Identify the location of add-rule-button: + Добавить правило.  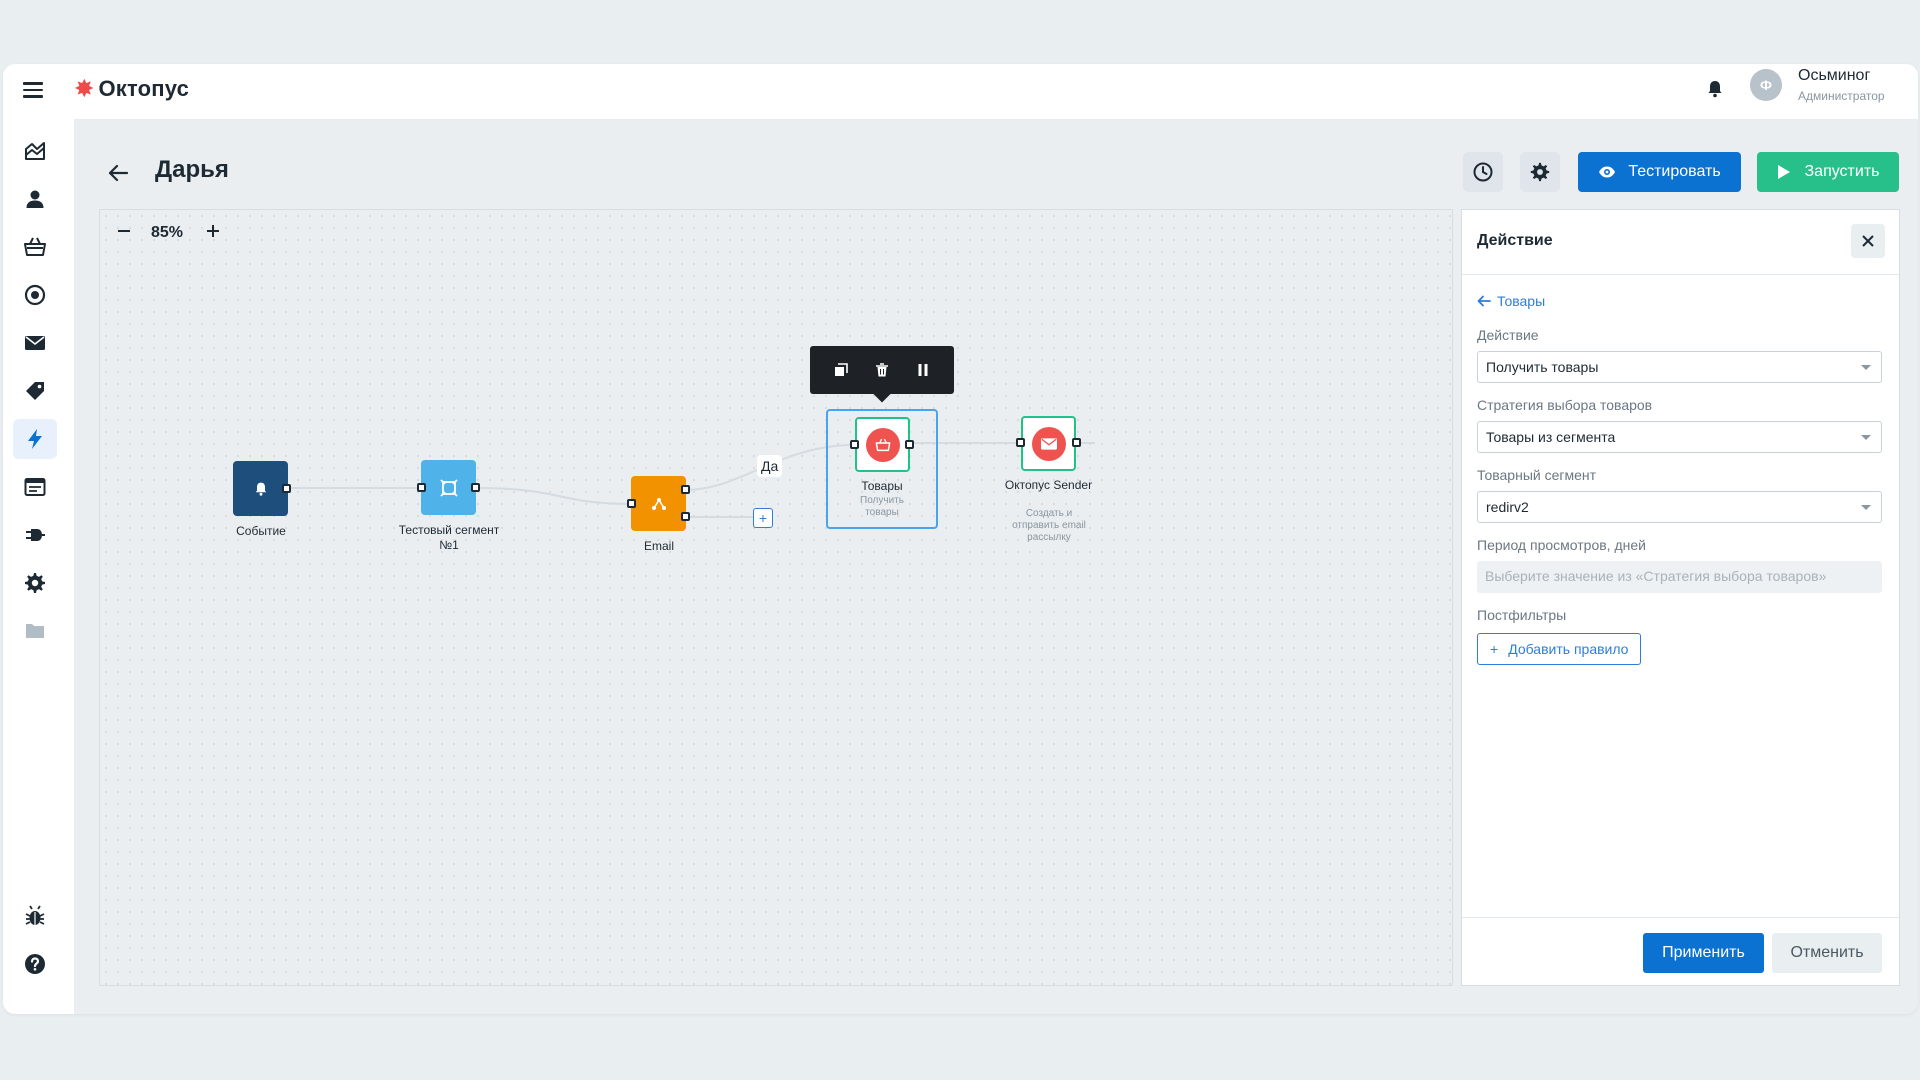
(1559, 649).